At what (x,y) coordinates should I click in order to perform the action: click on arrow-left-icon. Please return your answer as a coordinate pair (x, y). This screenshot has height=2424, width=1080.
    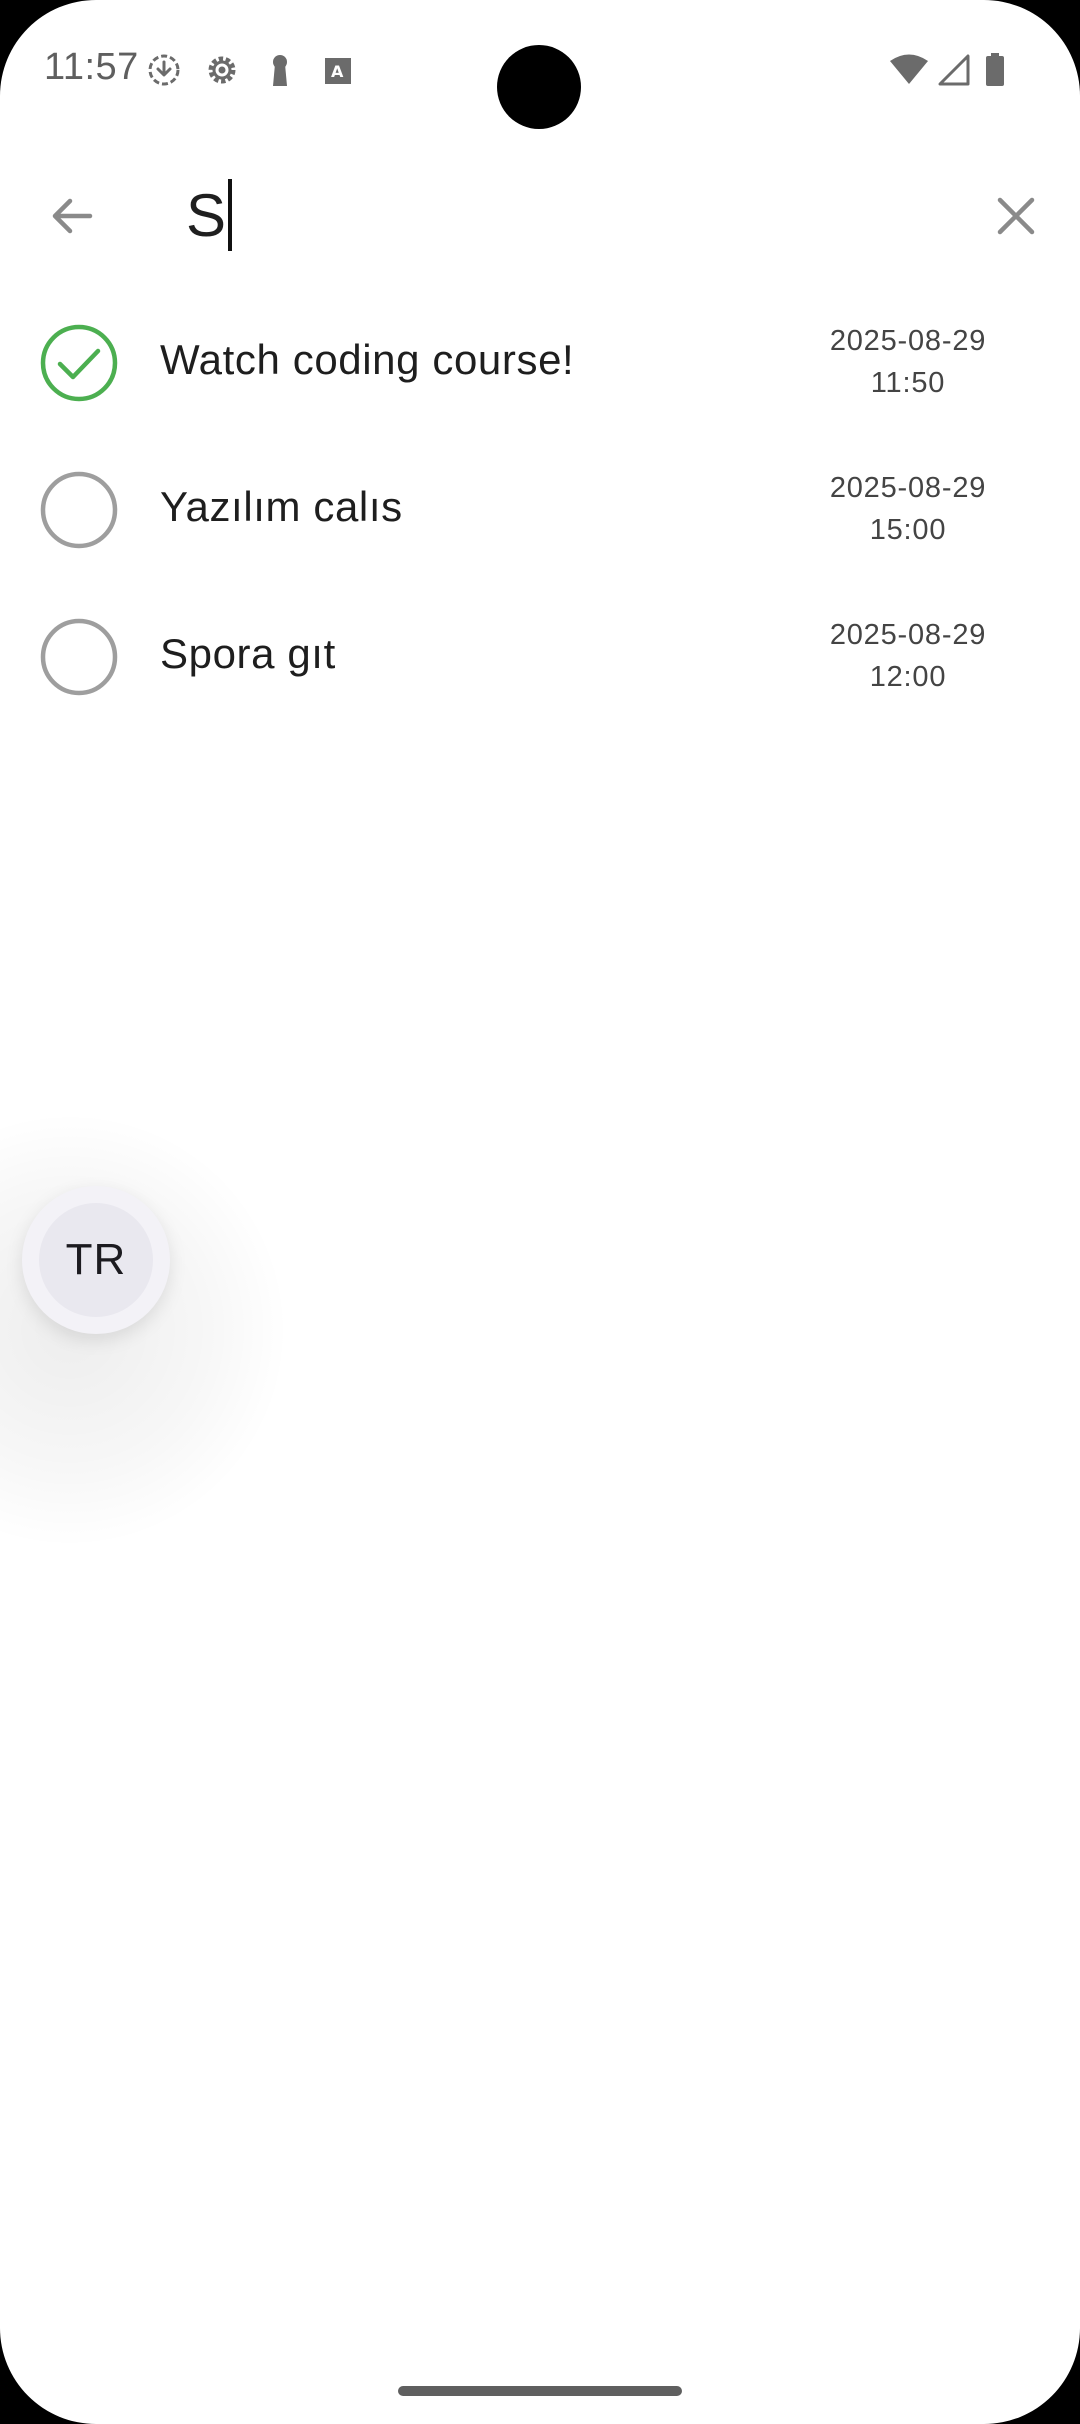
    Looking at the image, I should click on (72, 216).